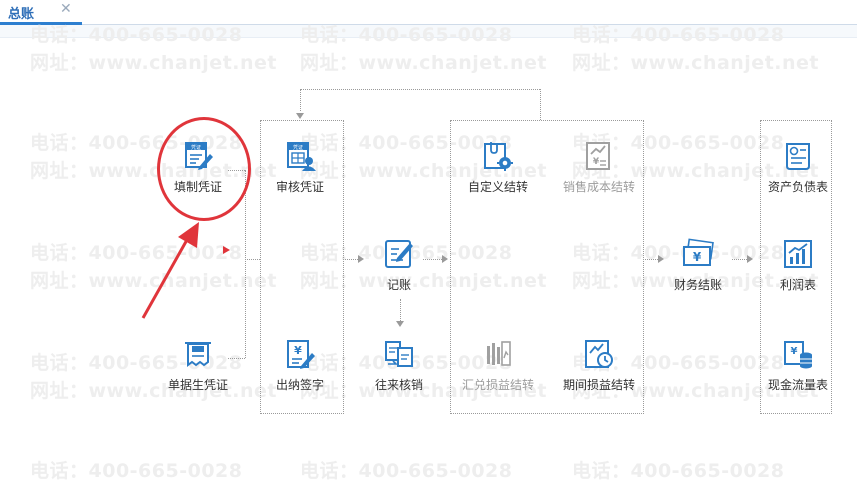 The width and height of the screenshot is (857, 483). What do you see at coordinates (598, 187) in the screenshot?
I see `node-label: 销售成本结转` at bounding box center [598, 187].